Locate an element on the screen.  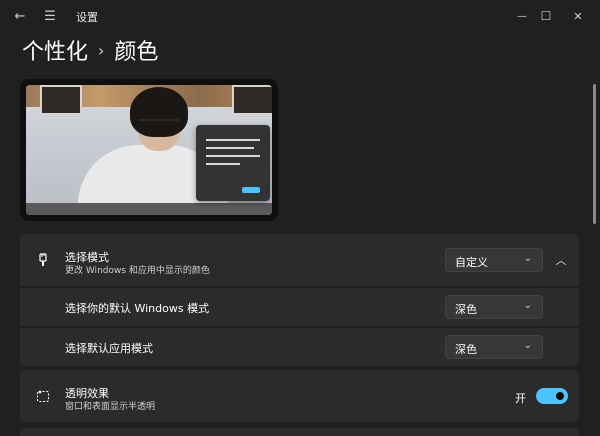
close-icon: ✕ is located at coordinates (578, 16).